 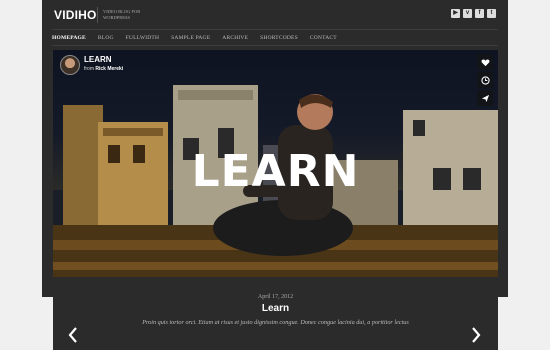 What do you see at coordinates (69, 40) in the screenshot?
I see `nav-item-homepage: Homepage` at bounding box center [69, 40].